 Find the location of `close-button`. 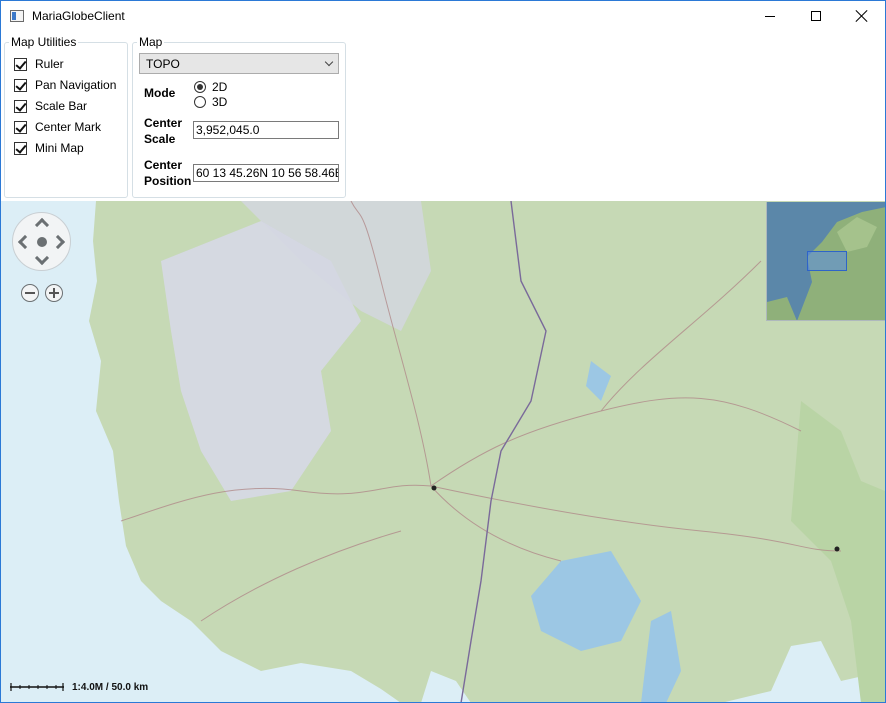

close-button is located at coordinates (862, 16).